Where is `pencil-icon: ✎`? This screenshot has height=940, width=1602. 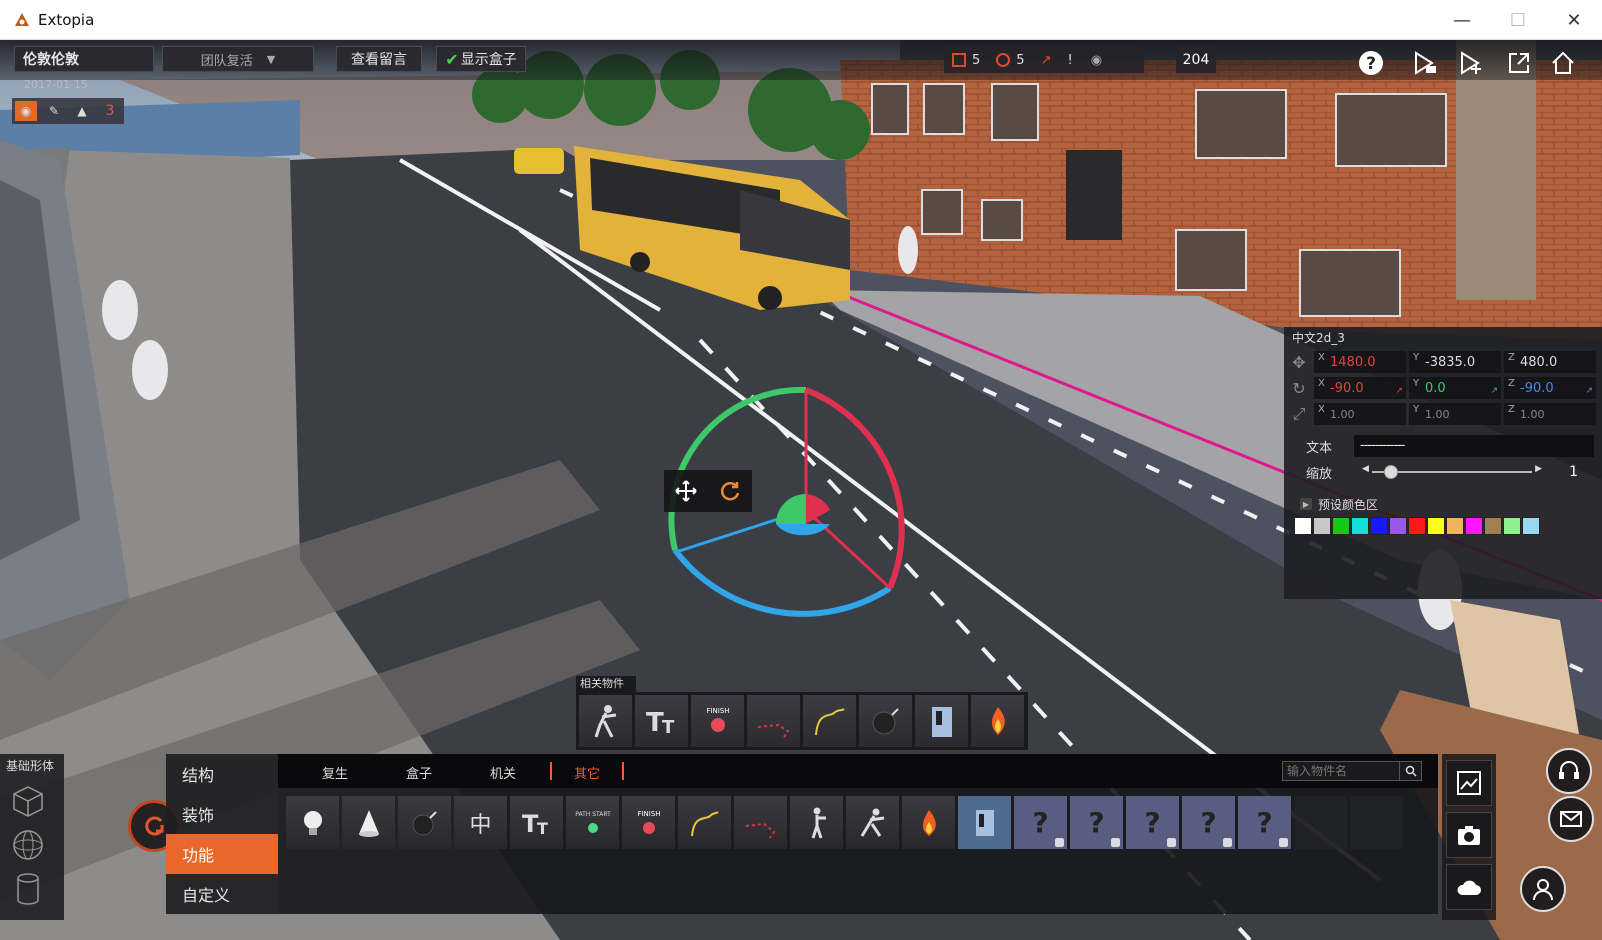 pencil-icon: ✎ is located at coordinates (54, 111).